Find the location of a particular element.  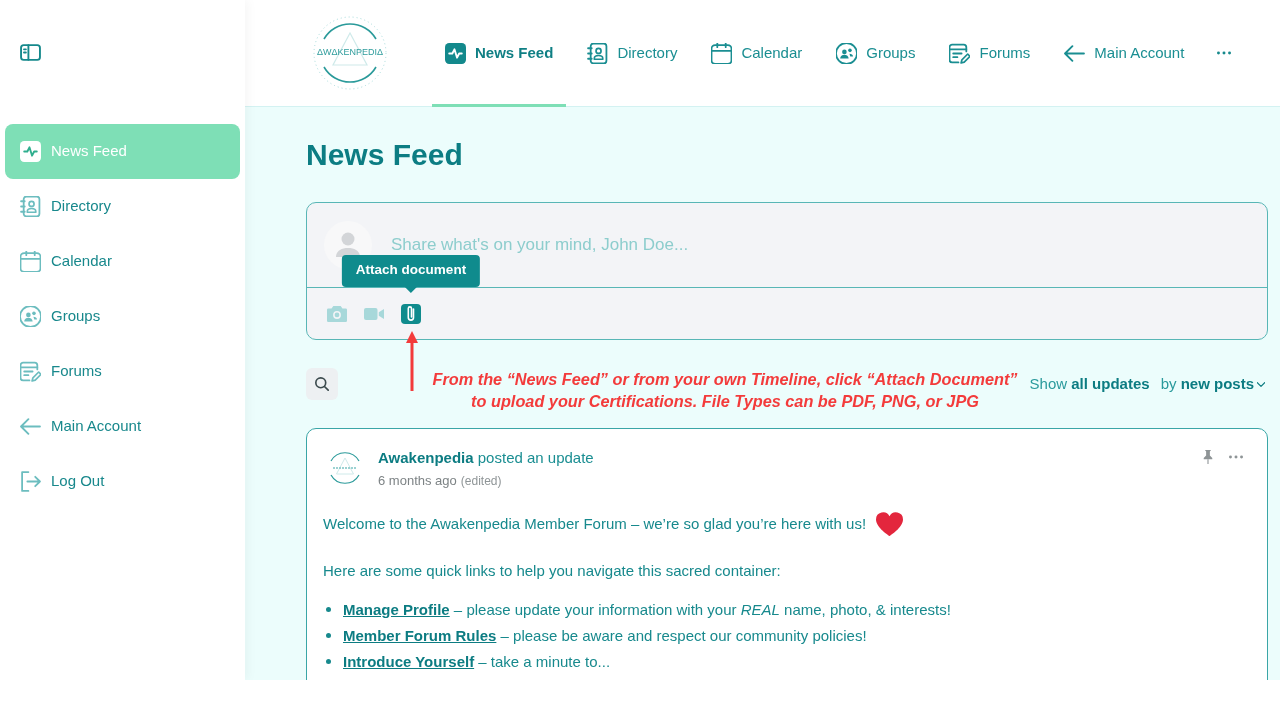

nav-tab: News Feed is located at coordinates (499, 53).